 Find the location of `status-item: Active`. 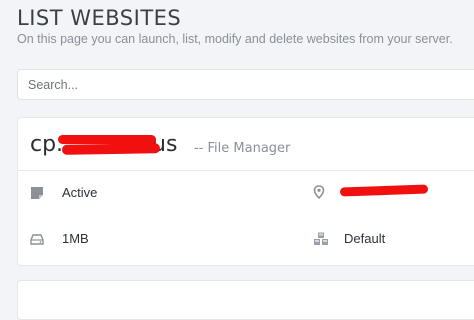

status-item: Active is located at coordinates (63, 192).